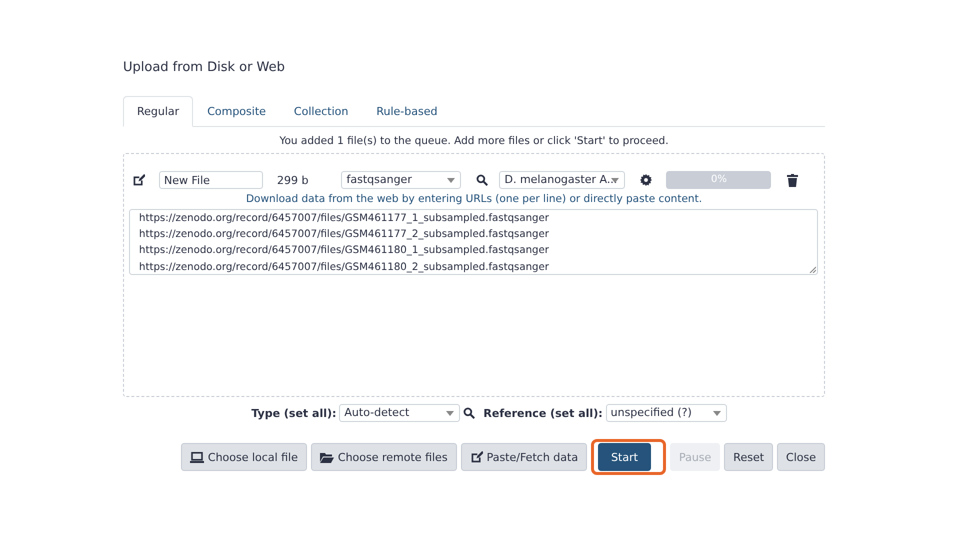  Describe the element at coordinates (383, 457) in the screenshot. I see `button: Choose remote files` at that location.